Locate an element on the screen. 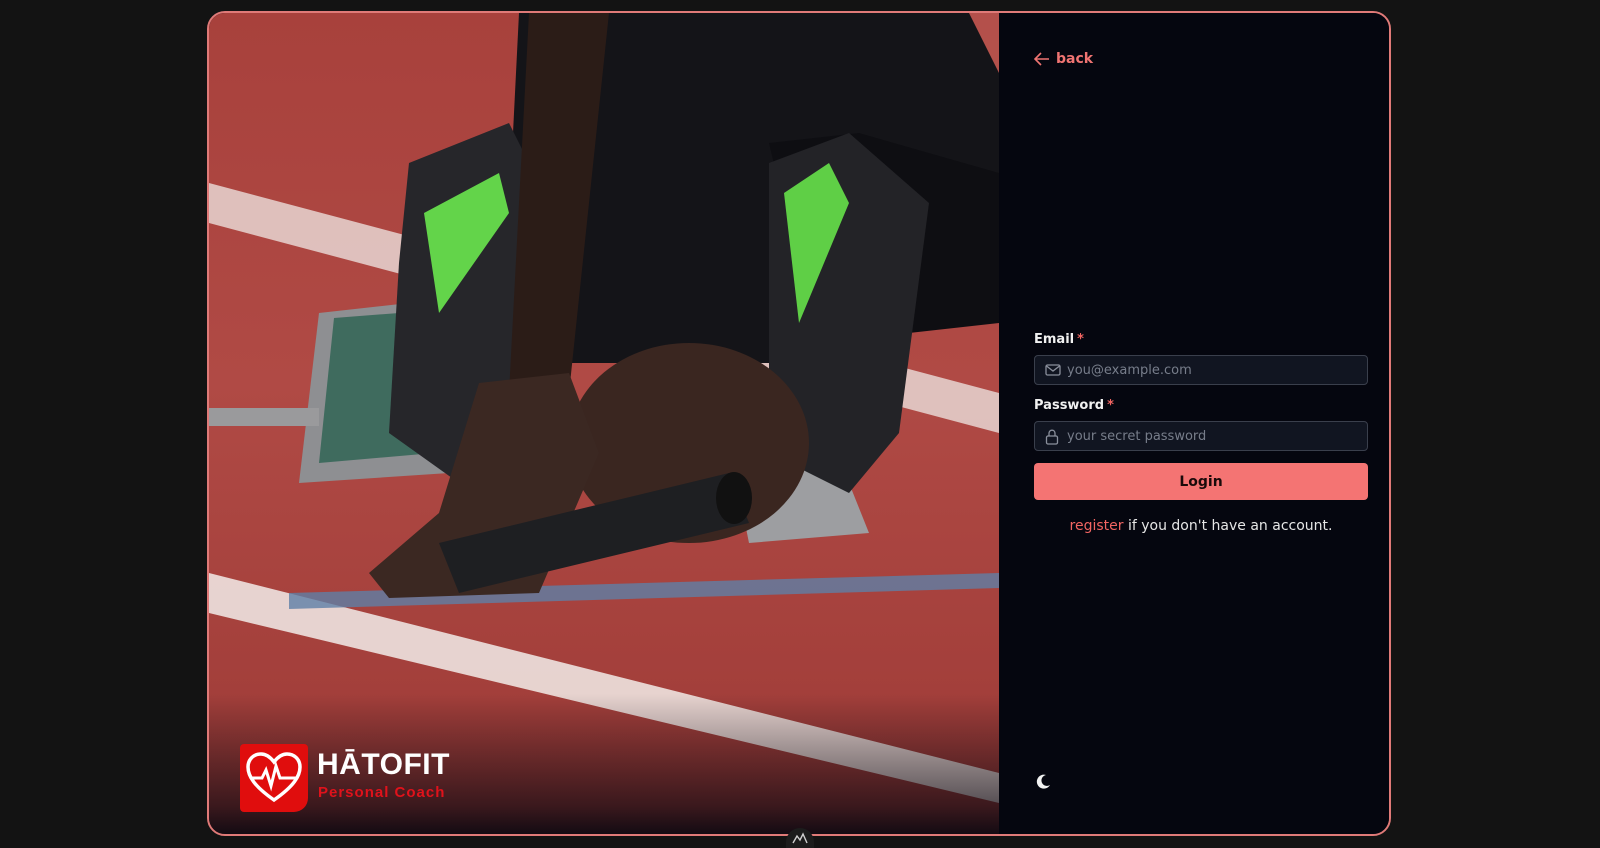 The height and width of the screenshot is (848, 1600). brand-name: HĀTOFIT is located at coordinates (383, 764).